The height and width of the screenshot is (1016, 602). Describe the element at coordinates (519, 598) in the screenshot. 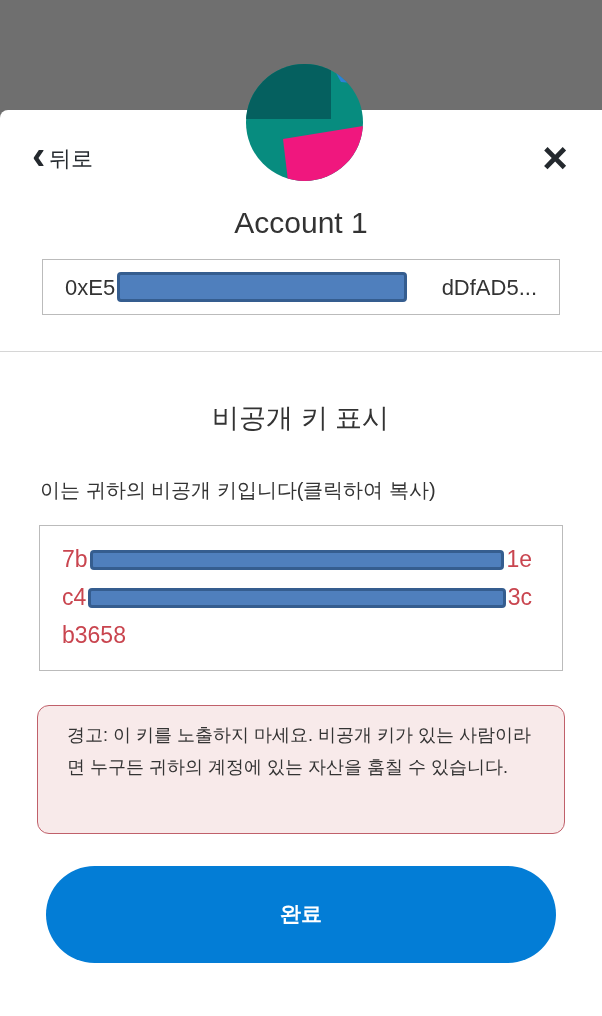

I see `key-text: 3c` at that location.